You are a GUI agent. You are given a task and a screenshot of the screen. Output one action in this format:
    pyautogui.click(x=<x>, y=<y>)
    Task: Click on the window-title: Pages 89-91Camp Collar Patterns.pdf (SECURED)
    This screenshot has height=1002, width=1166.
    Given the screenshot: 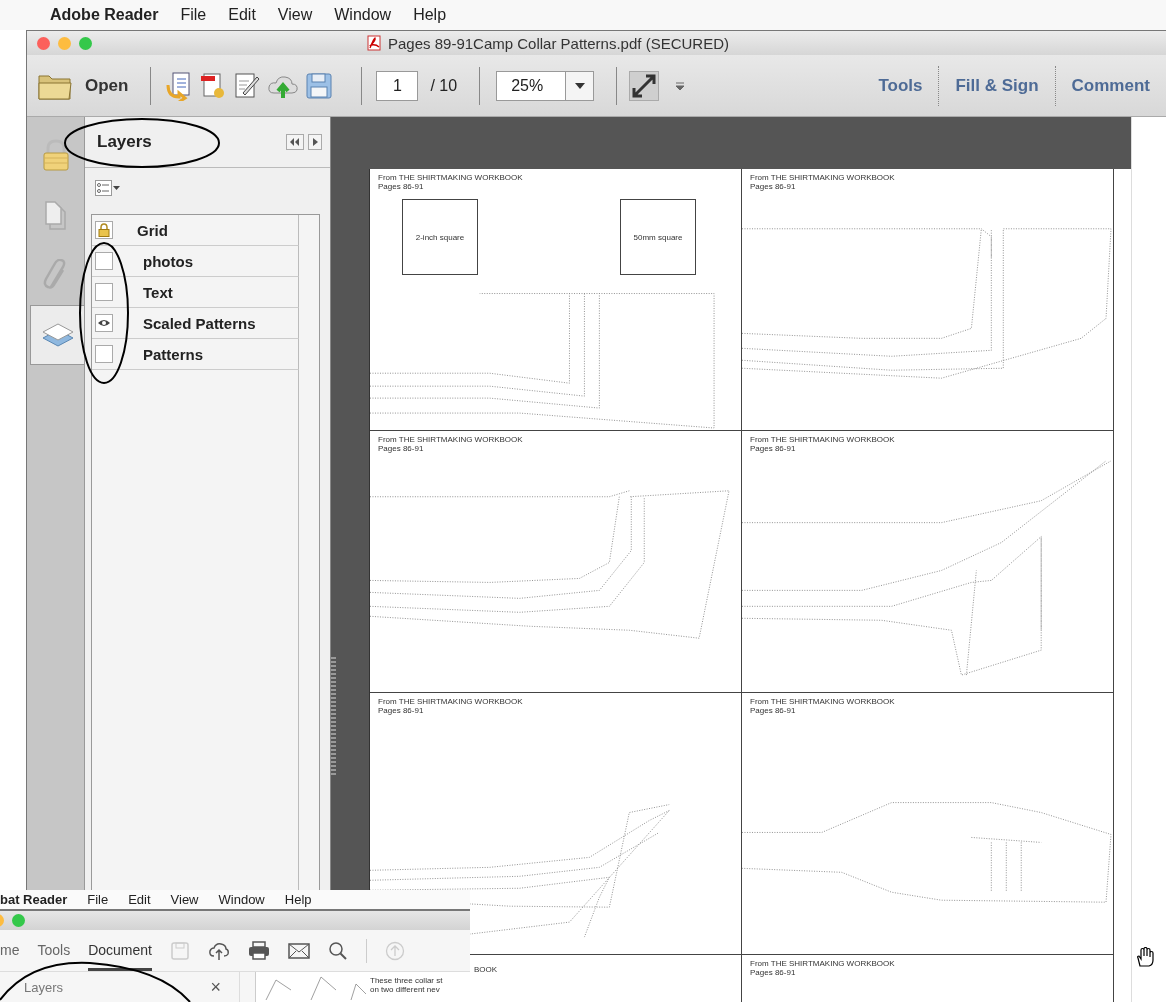 What is the action you would take?
    pyautogui.click(x=558, y=43)
    